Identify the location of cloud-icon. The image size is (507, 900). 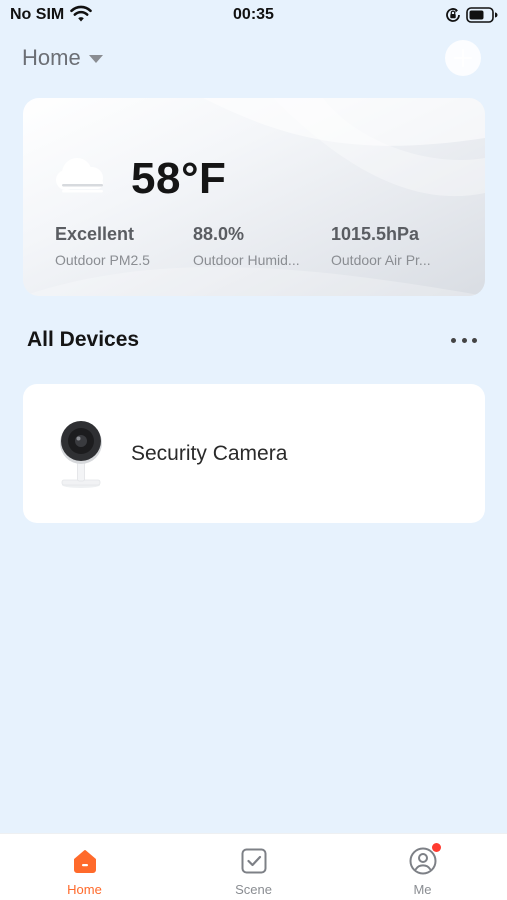
(79, 175).